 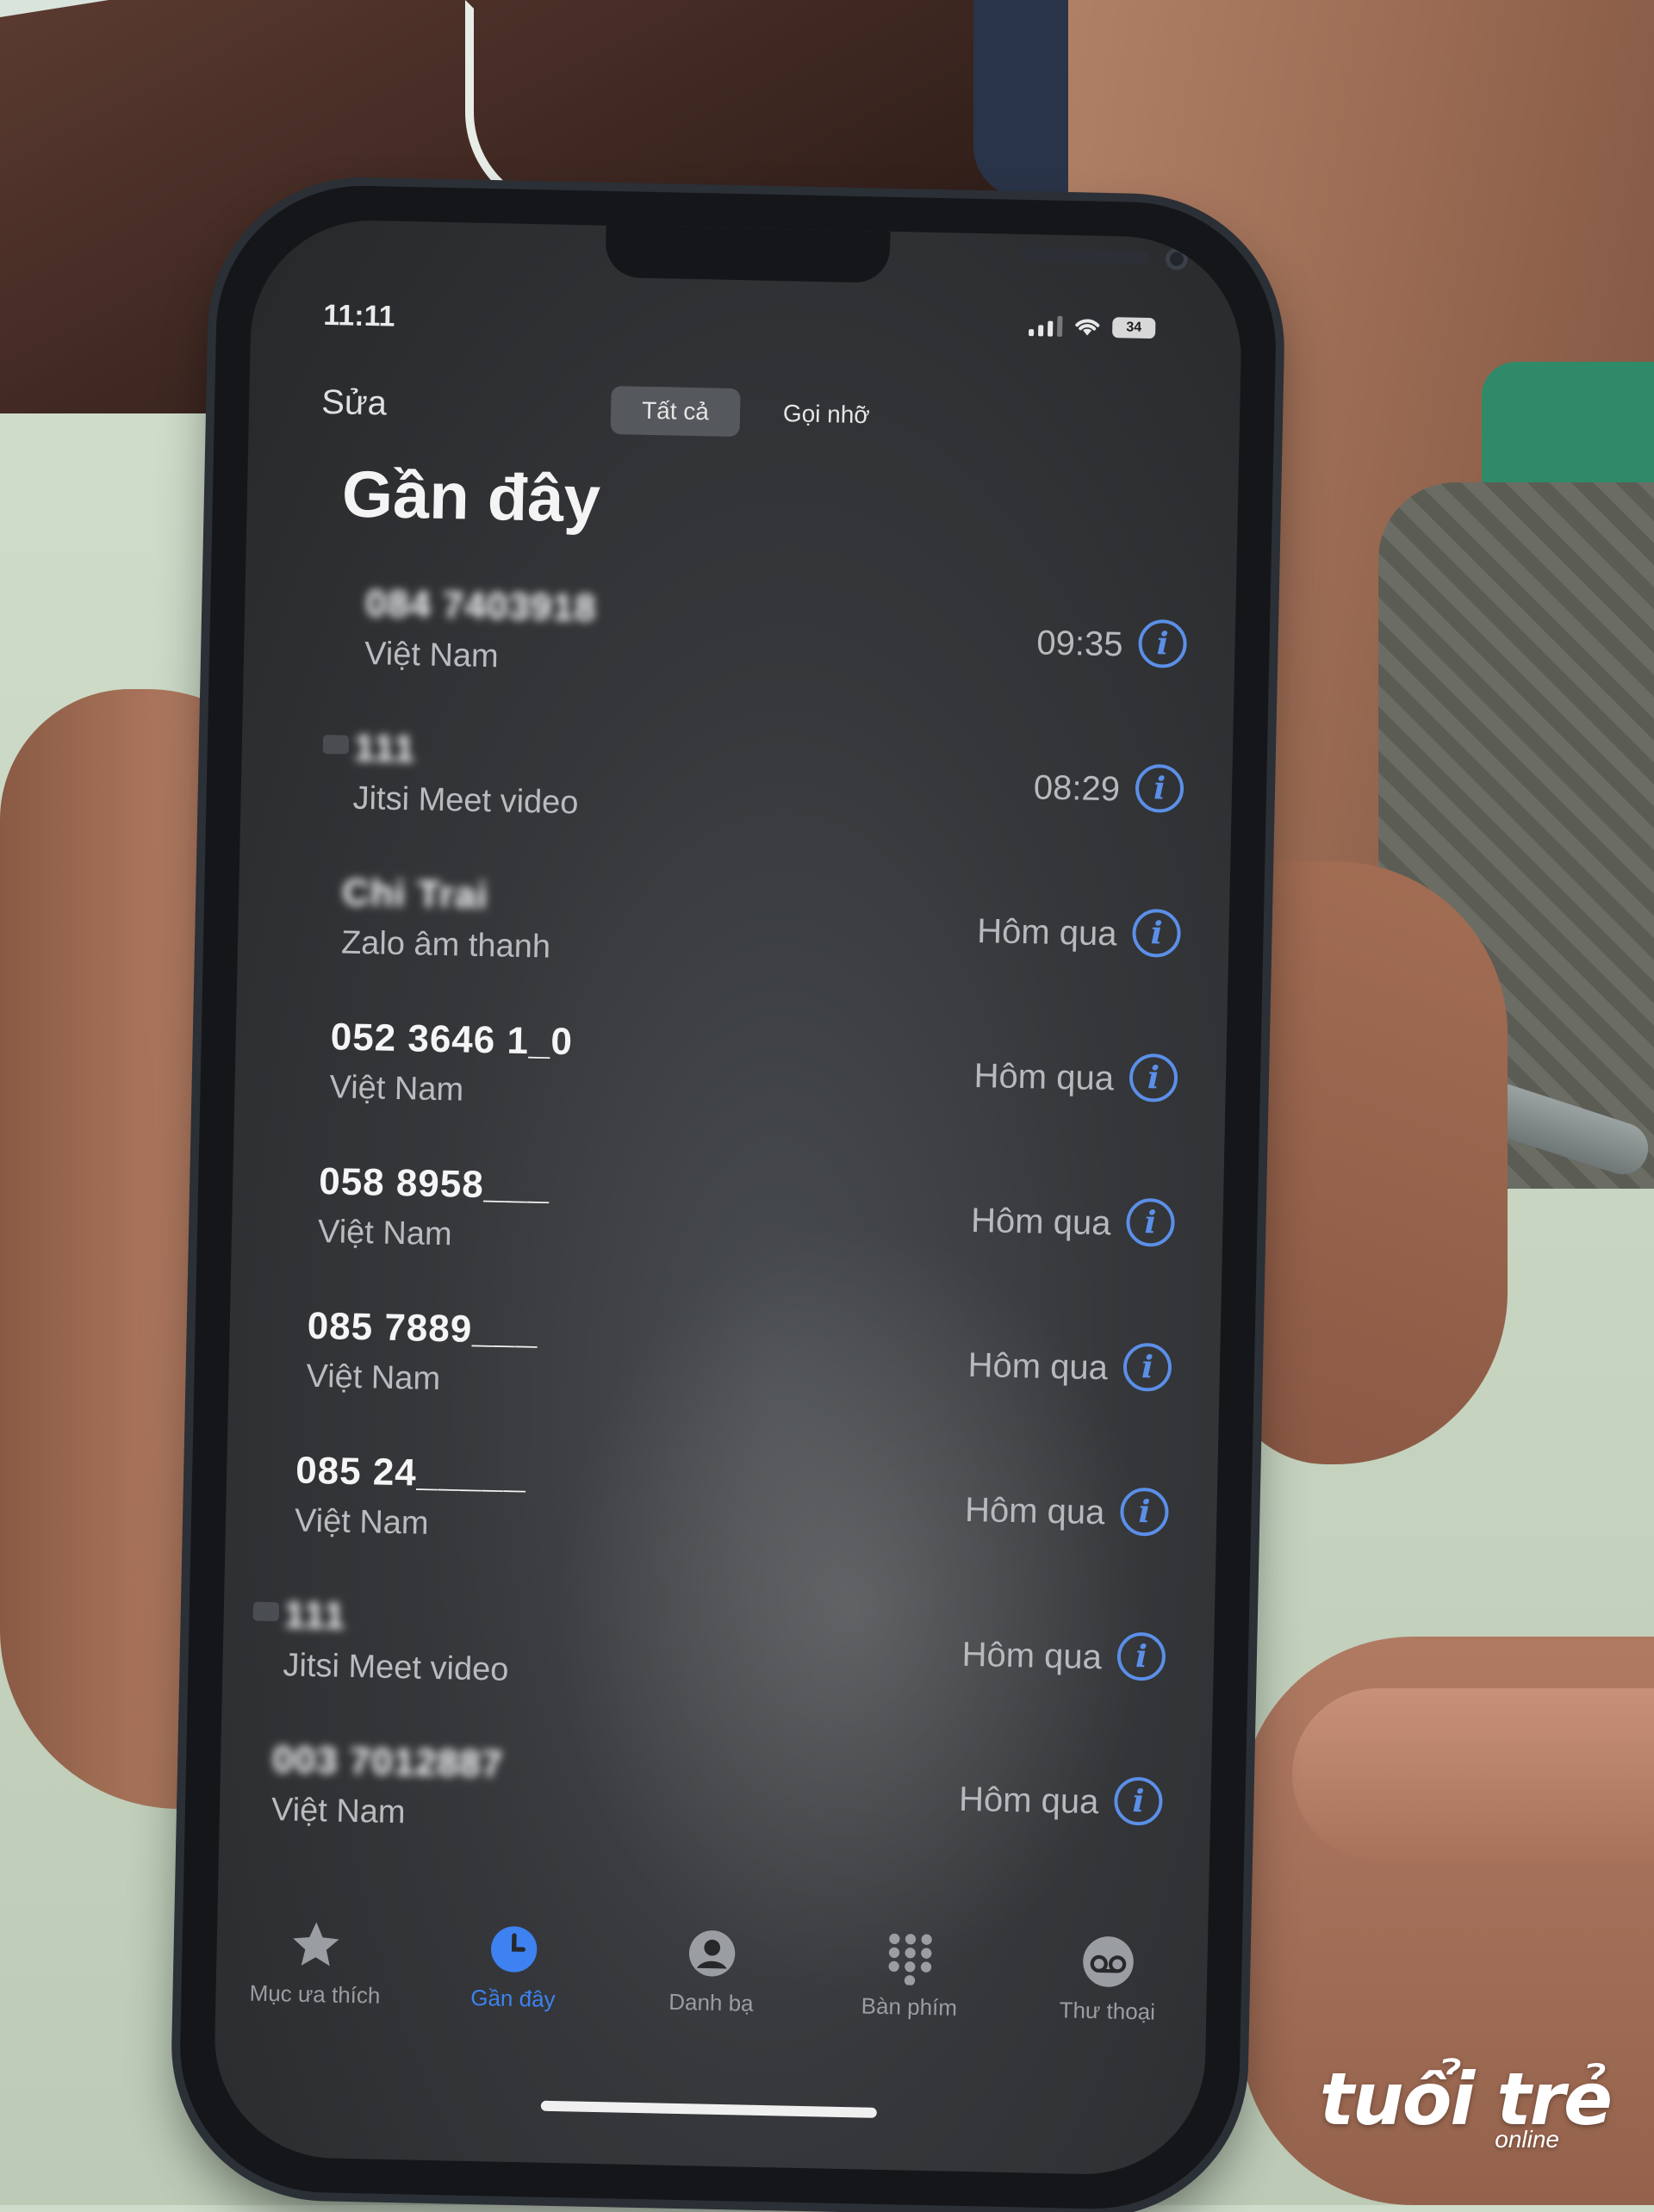 I want to click on caller-name: 085 24_____, so click(x=411, y=1473).